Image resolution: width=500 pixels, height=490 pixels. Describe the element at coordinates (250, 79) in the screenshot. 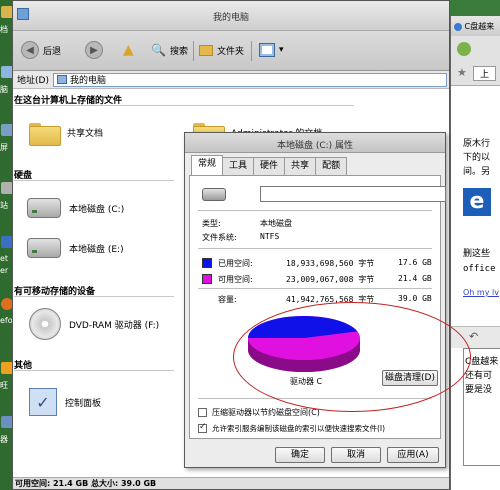

I see `address-input: 我的电脑` at that location.